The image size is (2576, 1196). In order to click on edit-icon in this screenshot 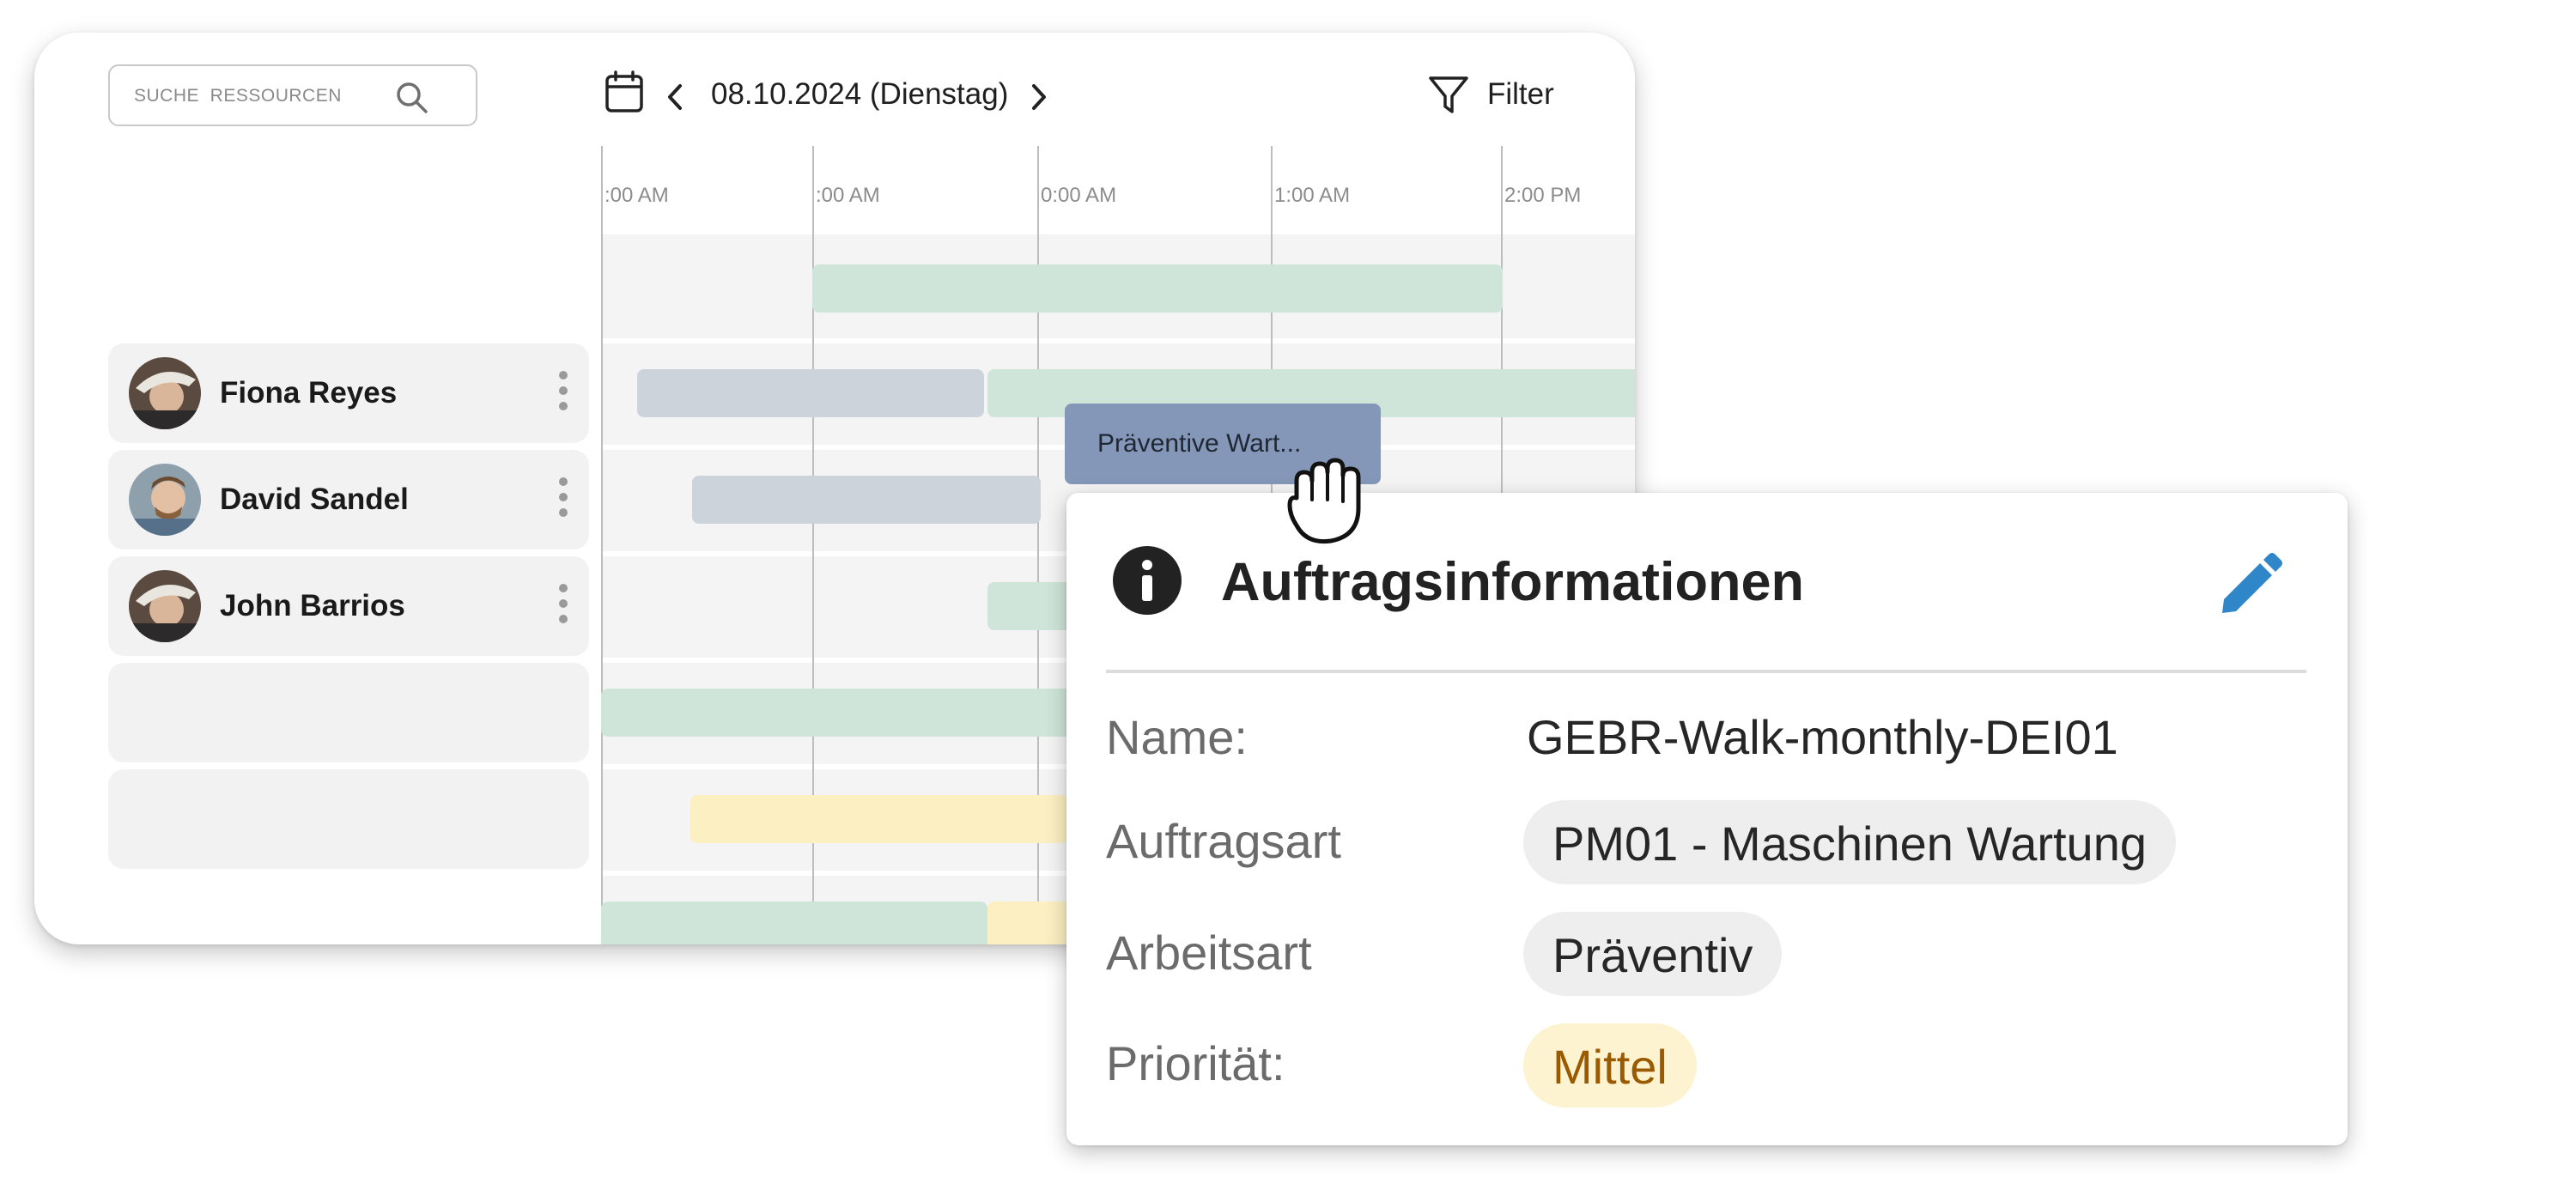, I will do `click(2251, 583)`.